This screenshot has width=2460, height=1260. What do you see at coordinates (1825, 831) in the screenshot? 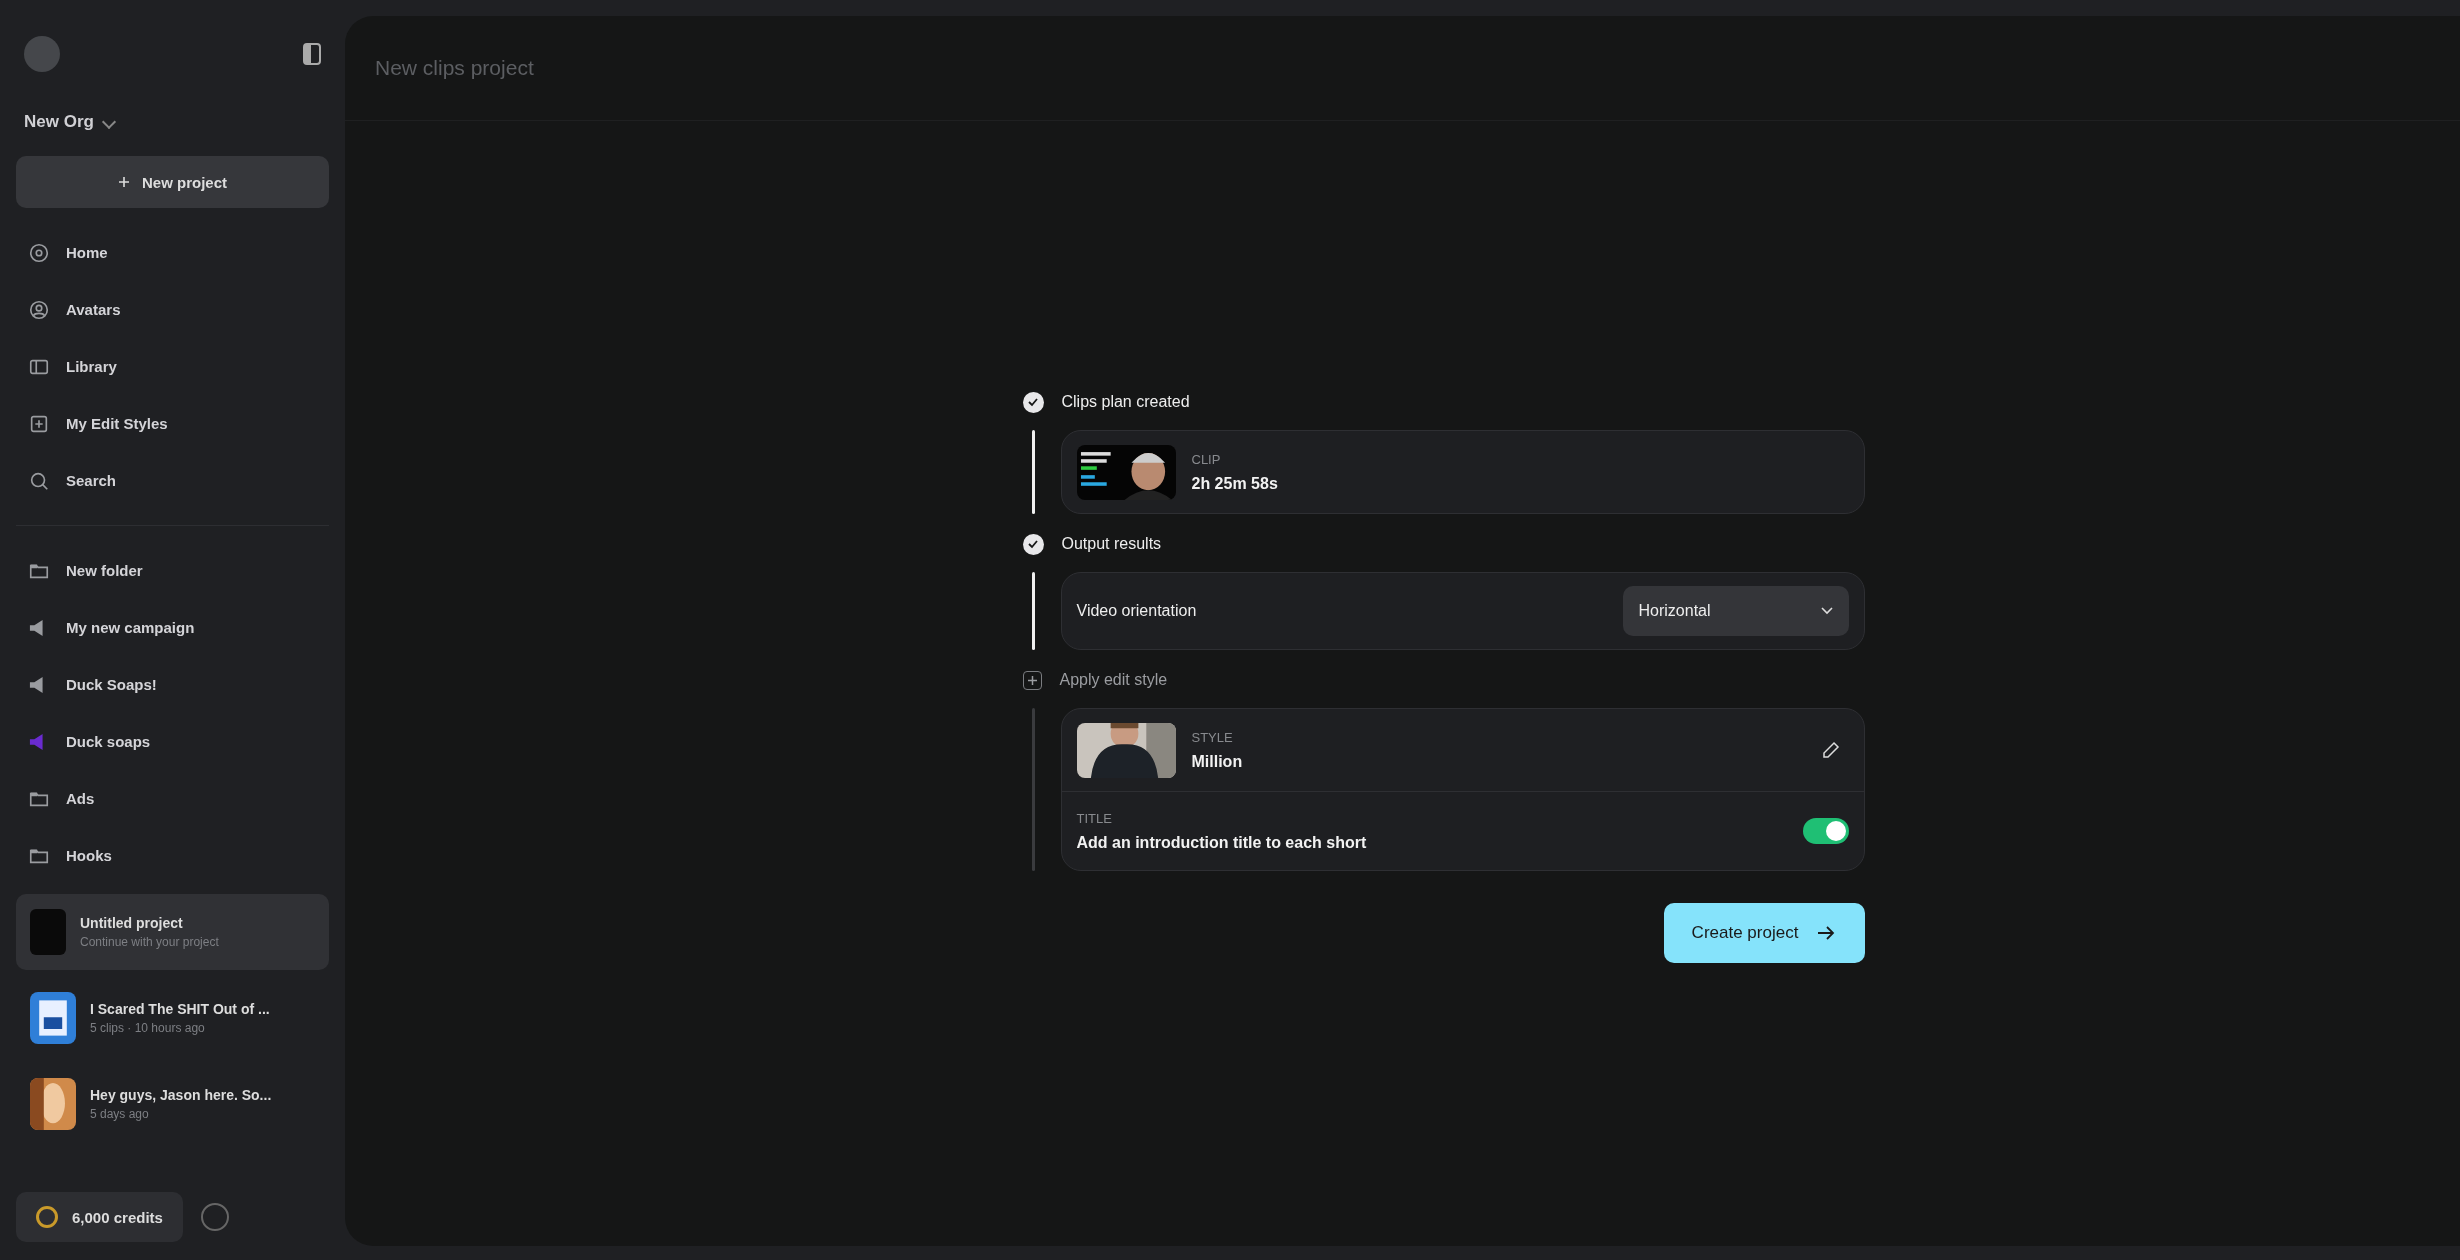
I see `title-toggle` at bounding box center [1825, 831].